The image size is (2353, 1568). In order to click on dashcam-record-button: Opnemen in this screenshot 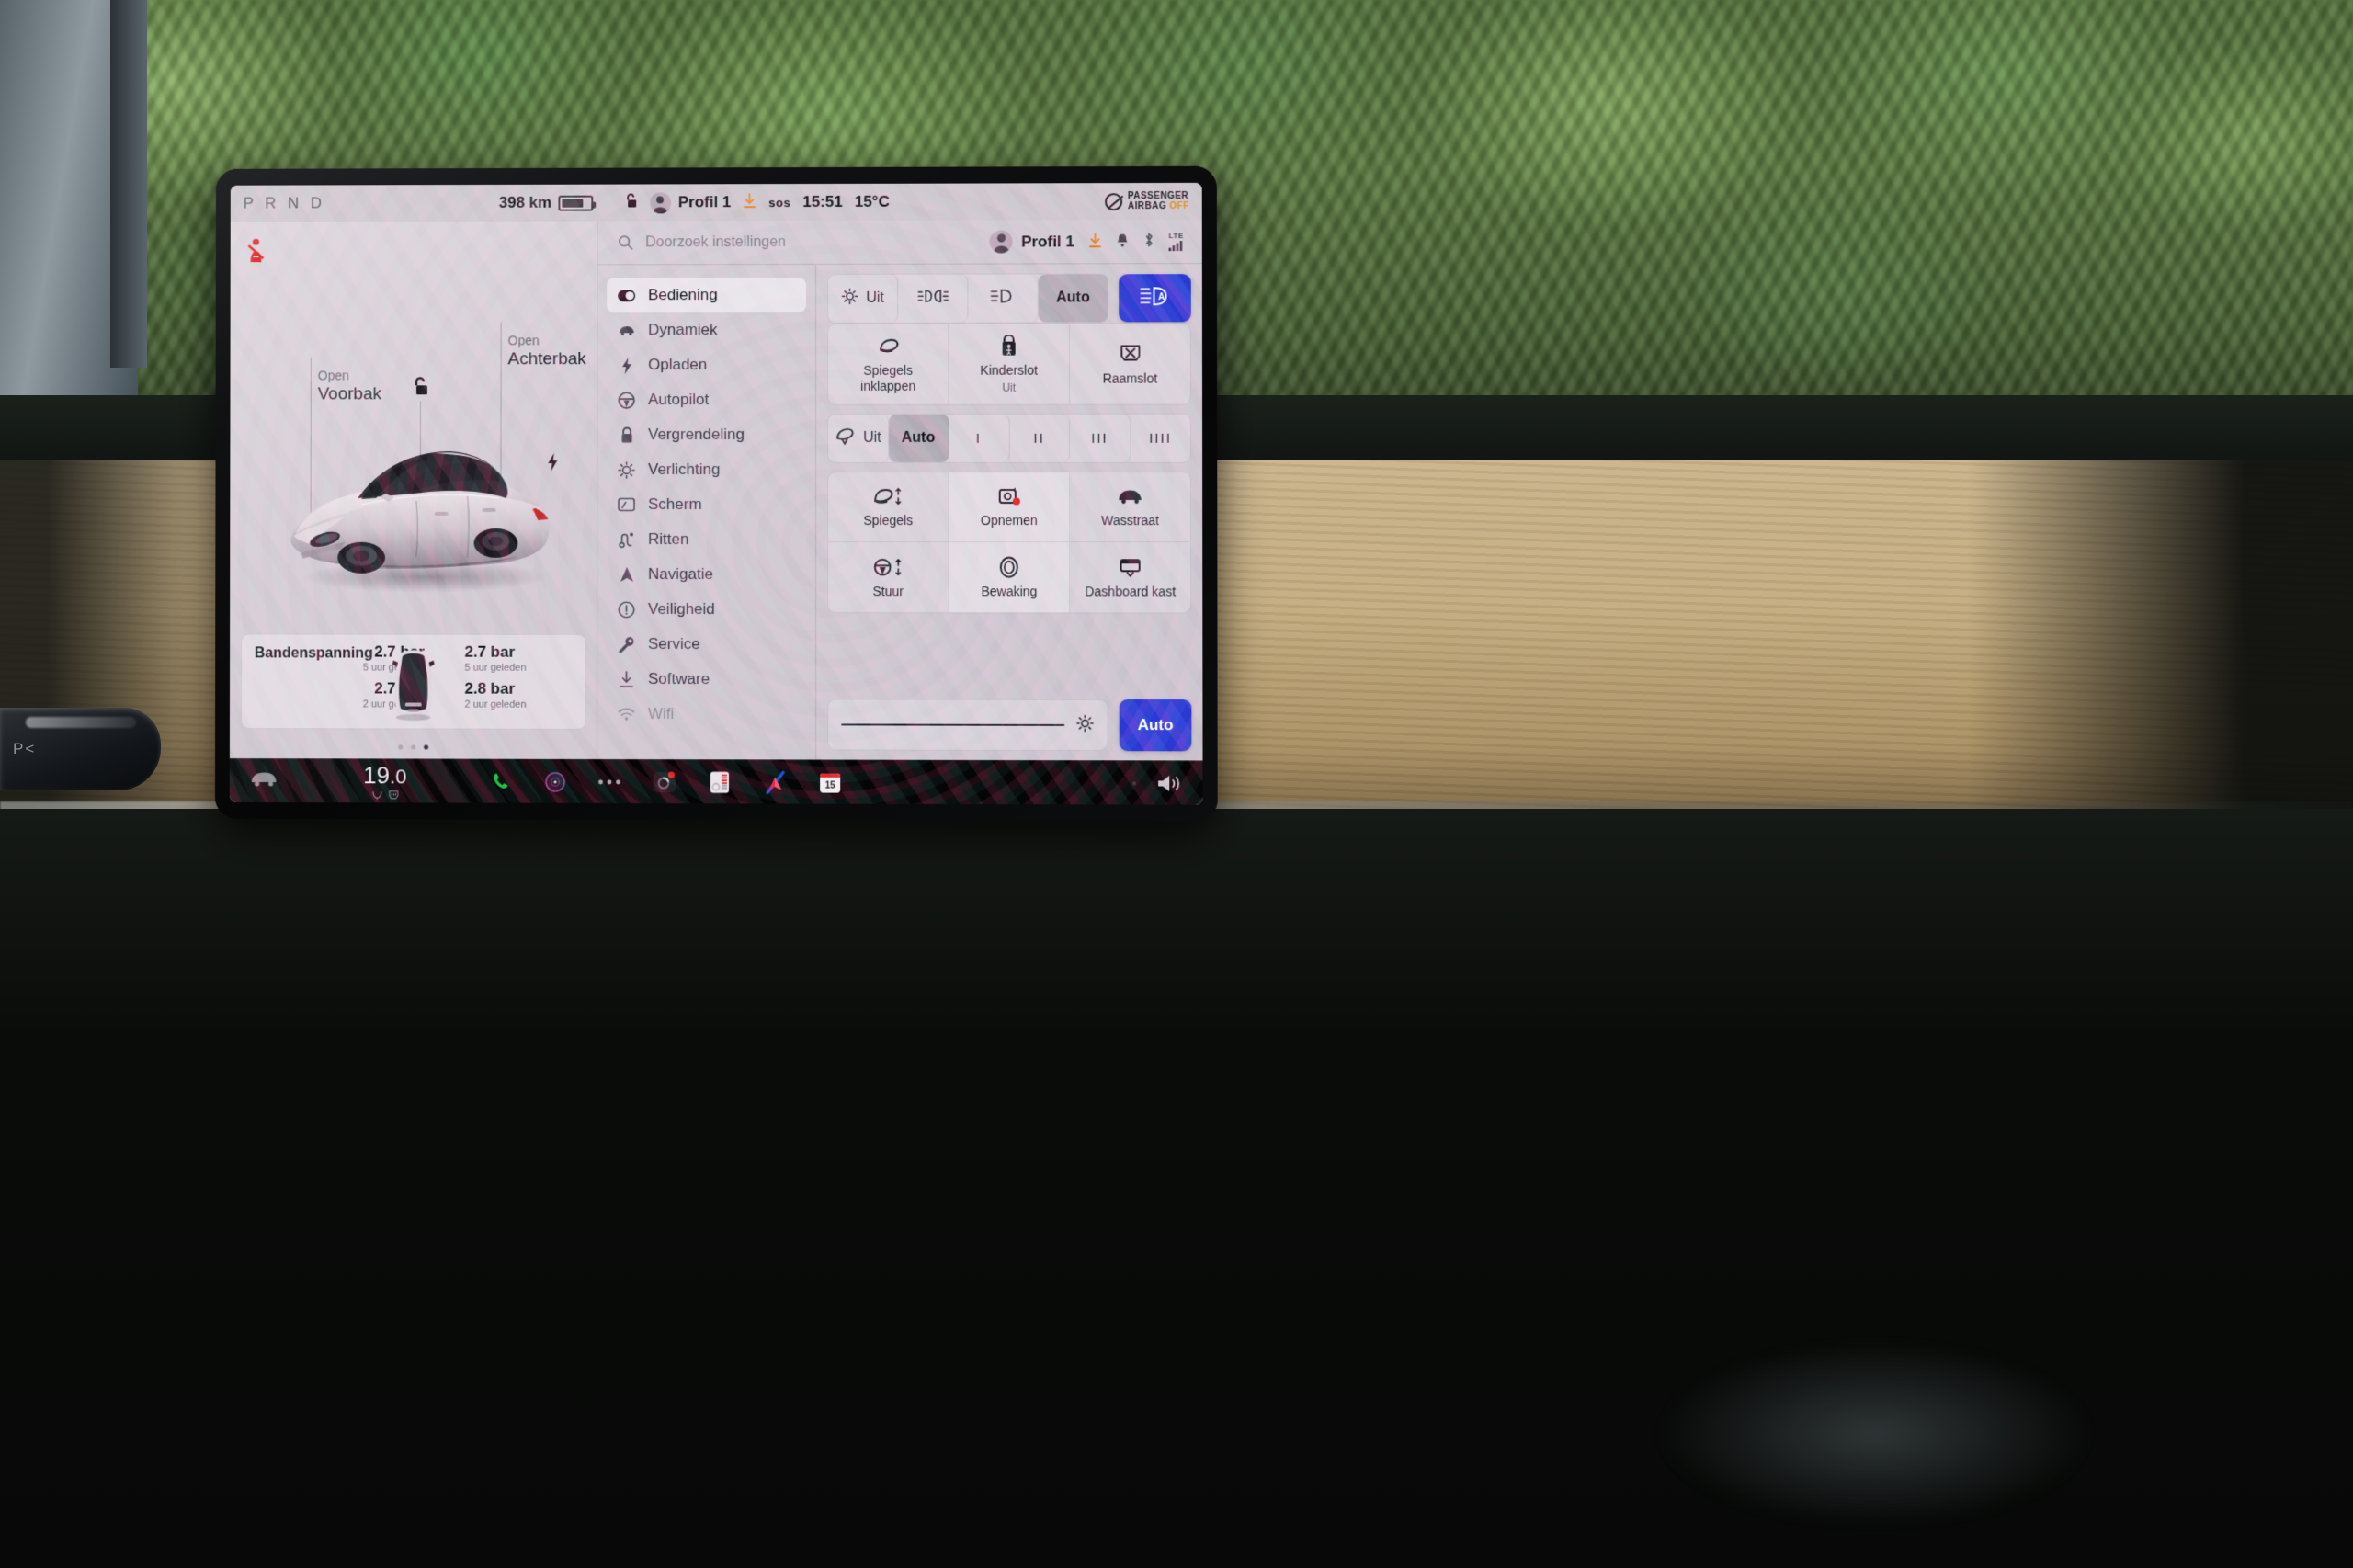, I will do `click(1009, 507)`.